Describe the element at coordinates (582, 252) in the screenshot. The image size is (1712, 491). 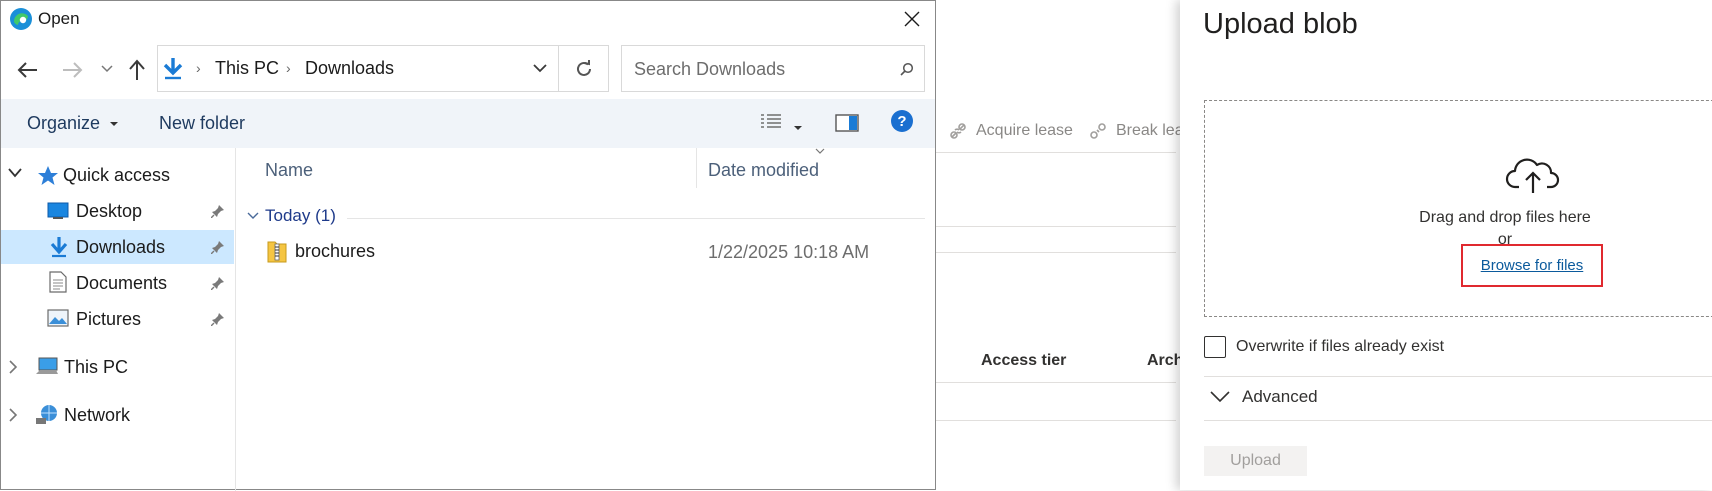
I see `table-row: brochures 1/22/2025 10:18 AM` at that location.